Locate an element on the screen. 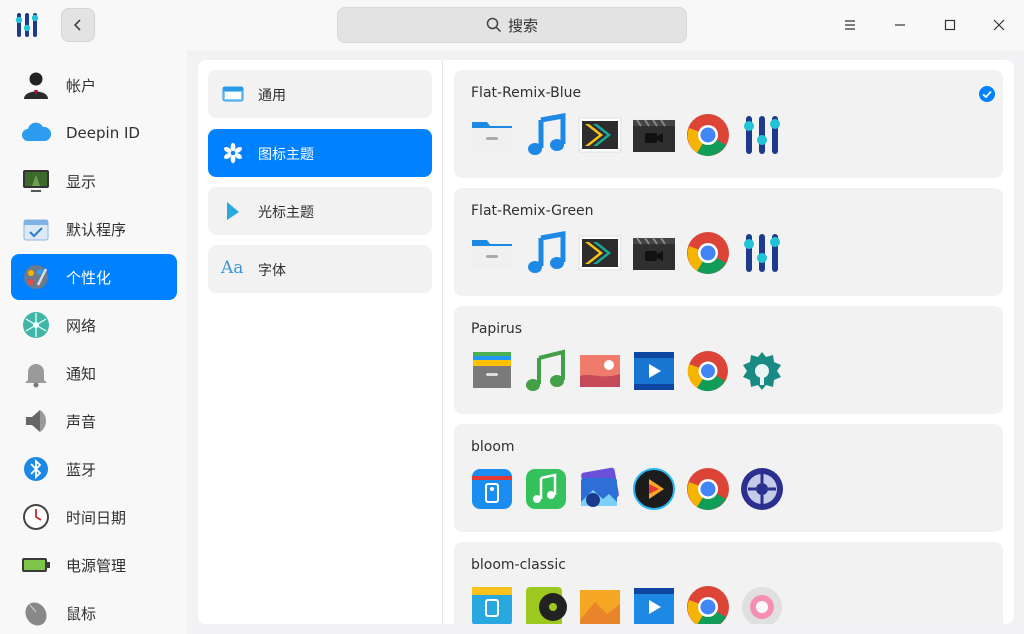  search-input: 搜索 is located at coordinates (512, 25).